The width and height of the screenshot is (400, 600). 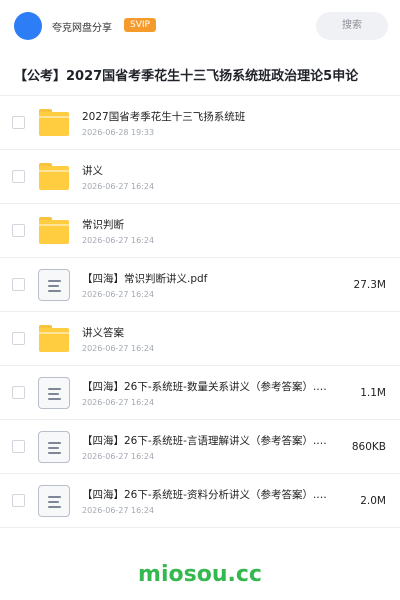 What do you see at coordinates (200, 26) in the screenshot?
I see `header: 夸克网盘分享 SVIP 搜索` at bounding box center [200, 26].